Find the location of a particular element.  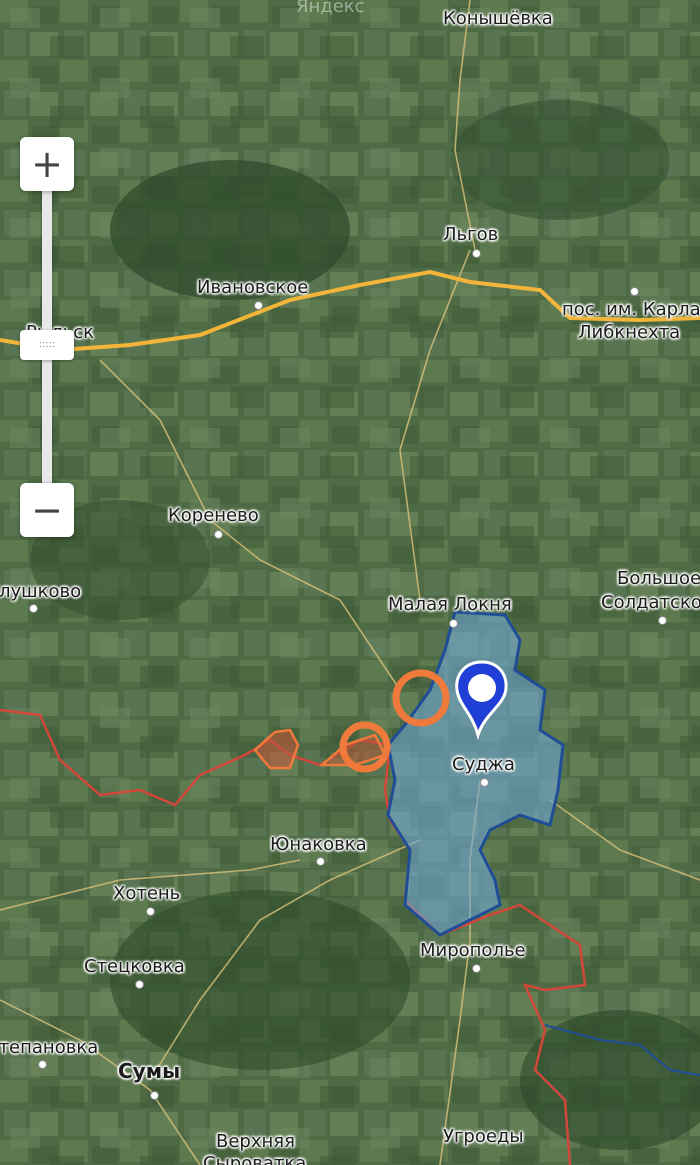

place-label: Юнаковка is located at coordinates (318, 845).